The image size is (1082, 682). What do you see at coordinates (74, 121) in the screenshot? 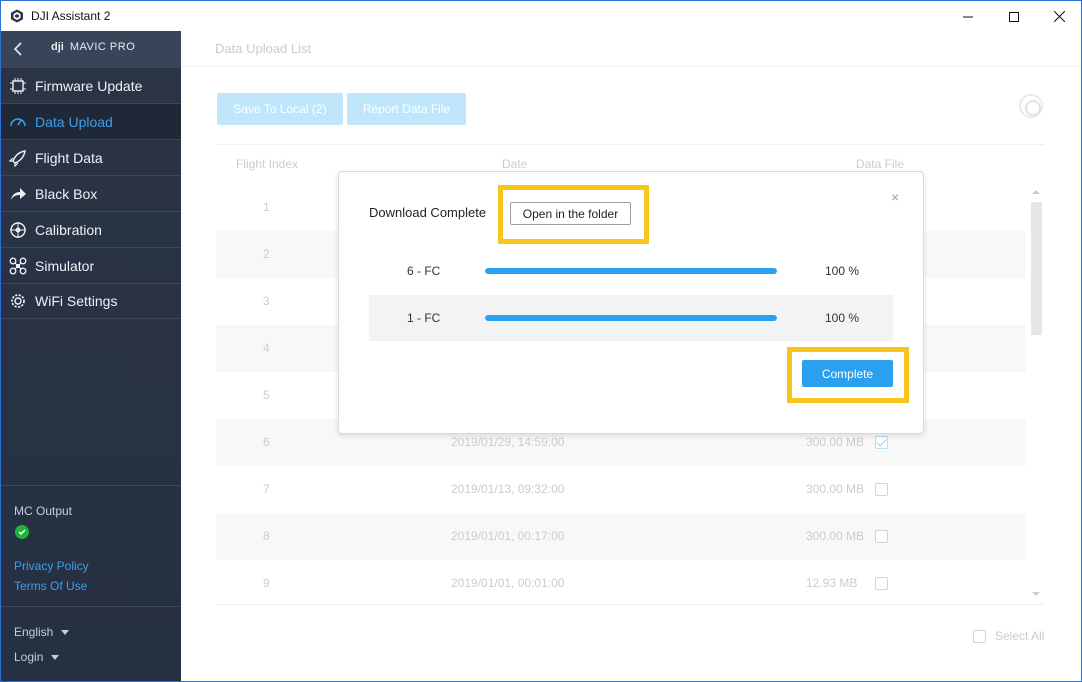
I see `sidebar-item-label: Data Upload` at bounding box center [74, 121].